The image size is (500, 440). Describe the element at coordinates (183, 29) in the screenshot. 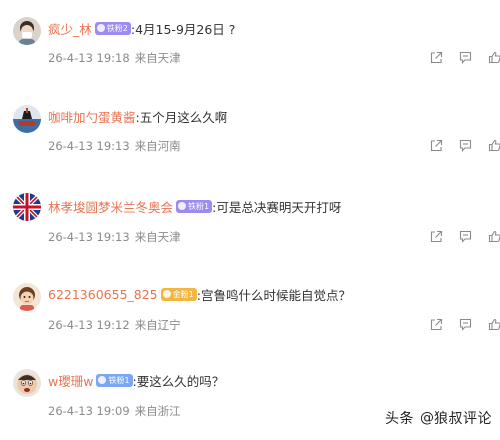

I see `comment-text: :4月15-9月26日 ?` at that location.